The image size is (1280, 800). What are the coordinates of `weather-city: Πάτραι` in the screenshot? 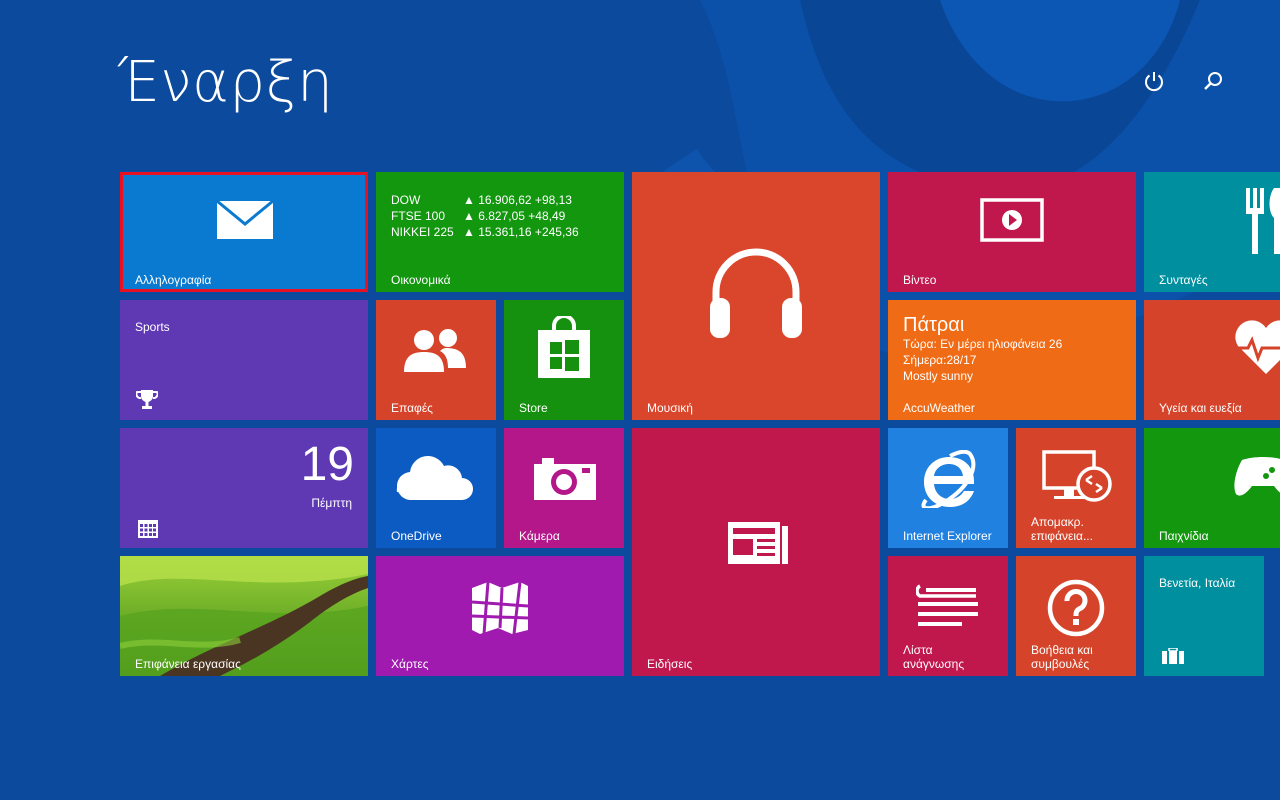 It's located at (934, 325).